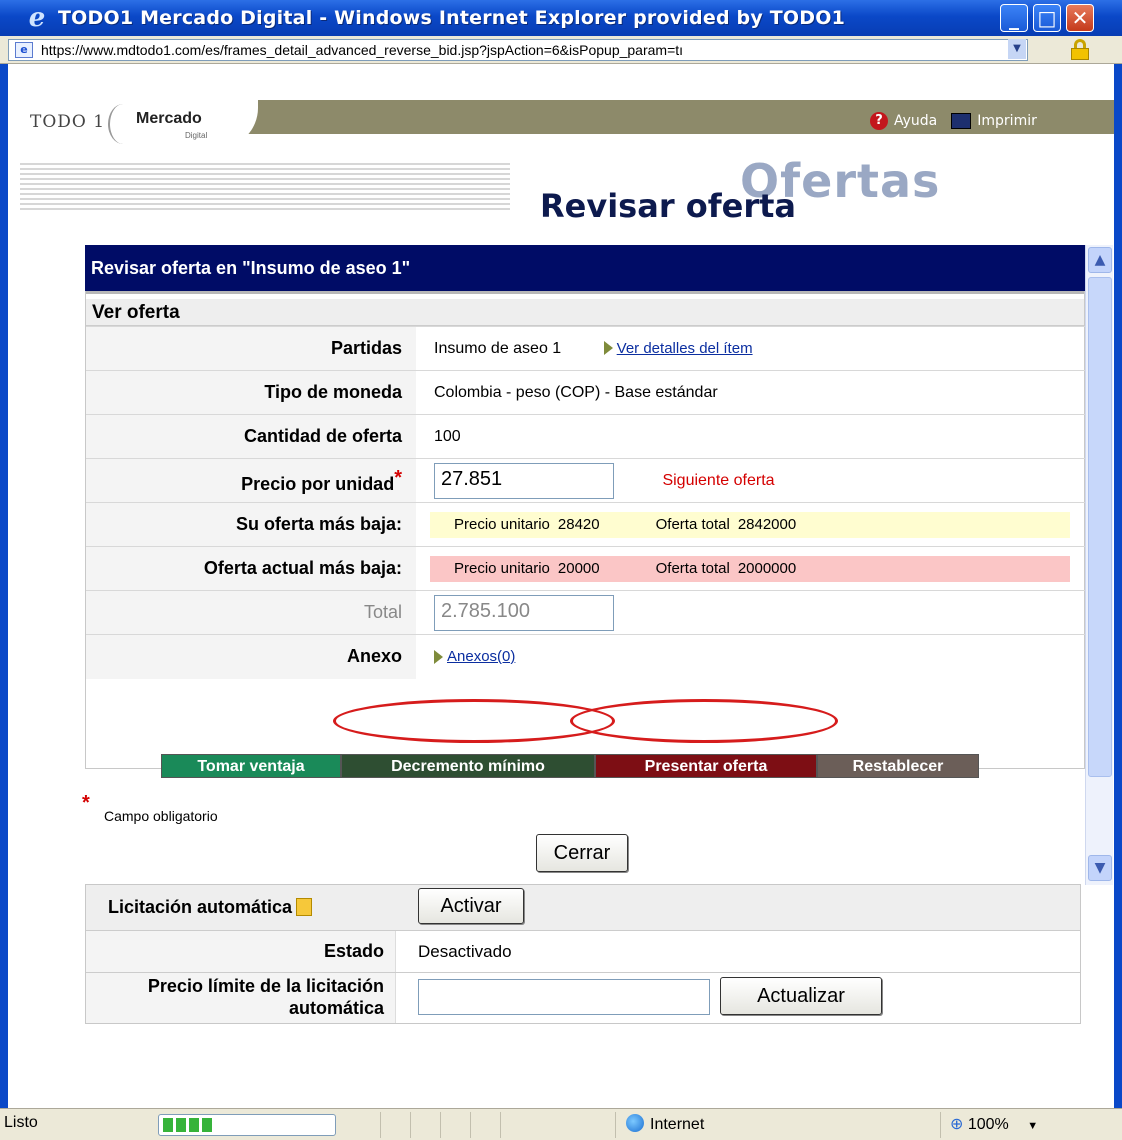  I want to click on panel-separator, so click(585, 295).